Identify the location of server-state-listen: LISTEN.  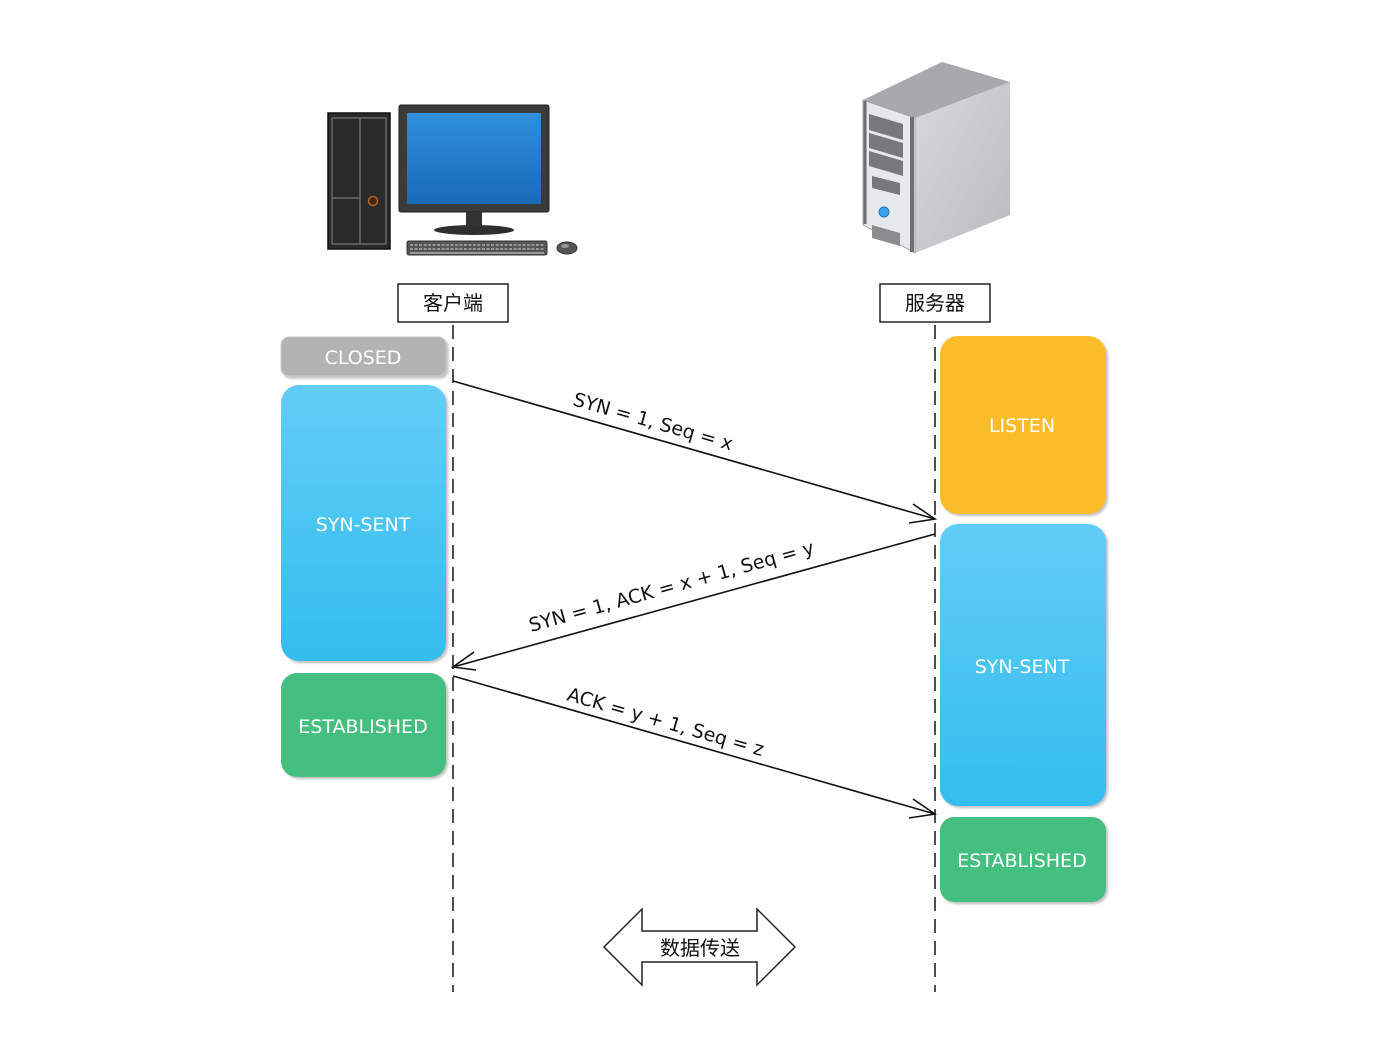
(1023, 425).